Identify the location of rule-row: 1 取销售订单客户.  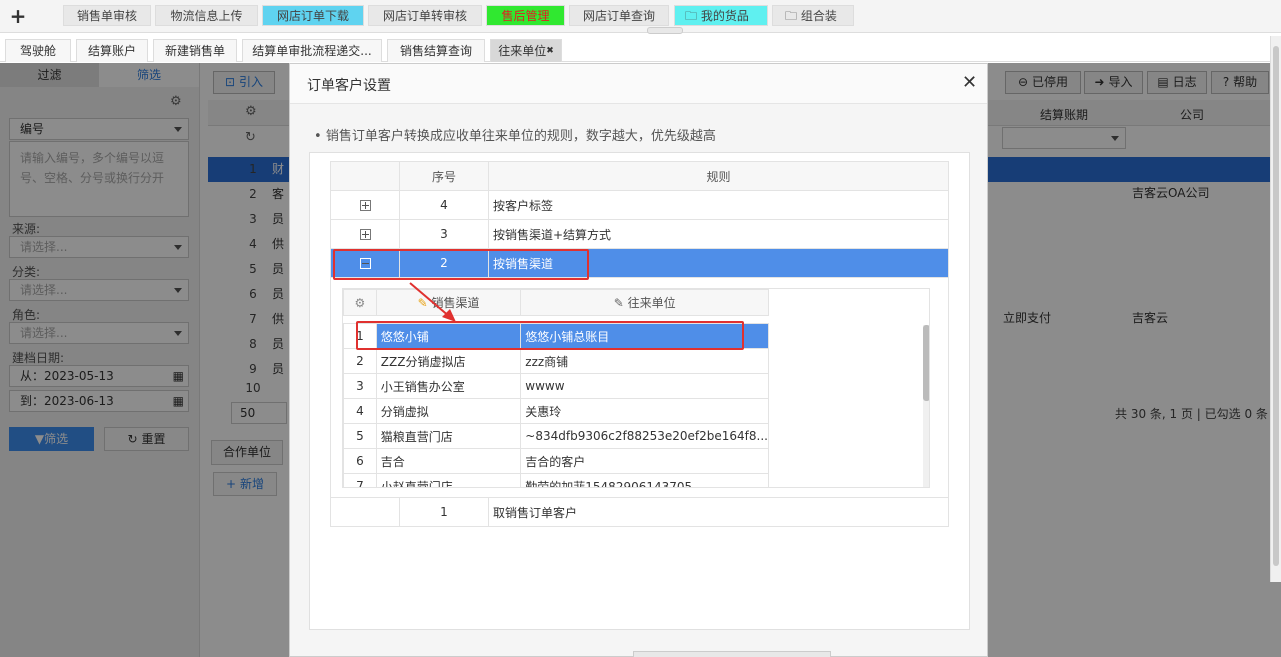
(639, 512).